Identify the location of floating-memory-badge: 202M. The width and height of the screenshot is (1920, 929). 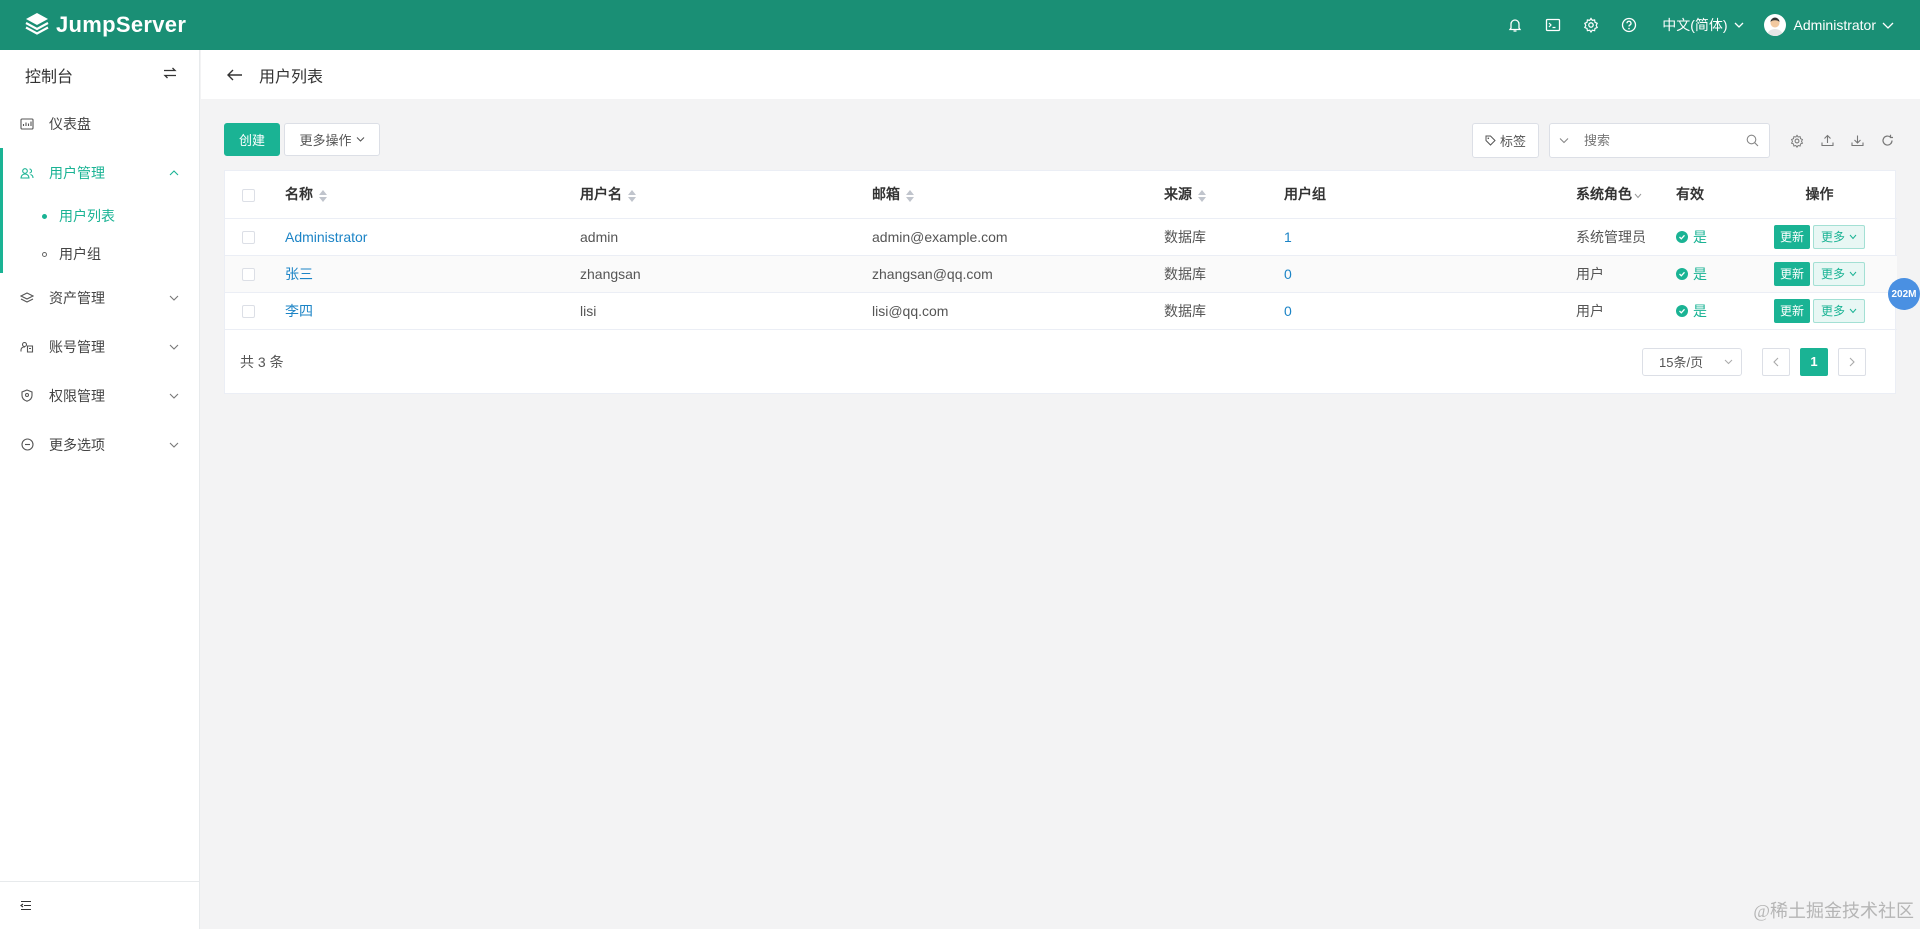
(1904, 294).